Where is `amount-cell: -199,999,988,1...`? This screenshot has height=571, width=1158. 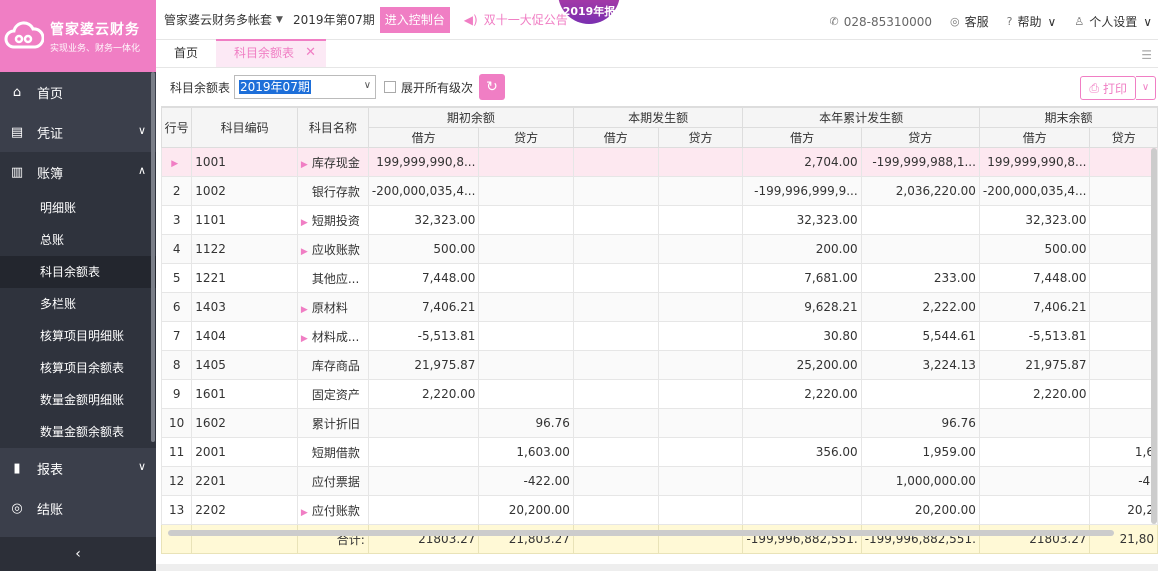
amount-cell: -199,999,988,1... is located at coordinates (920, 162).